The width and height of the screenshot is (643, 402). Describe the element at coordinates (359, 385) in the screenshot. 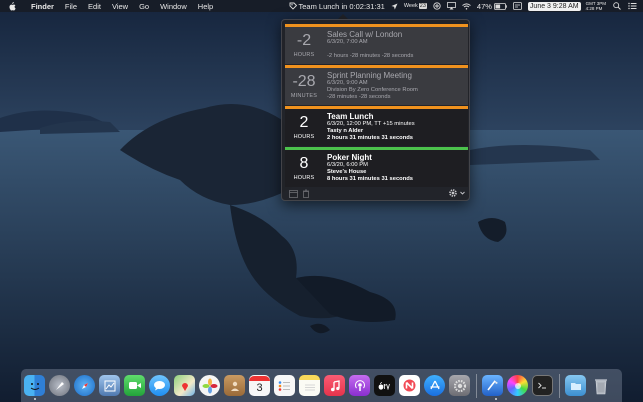

I see `podcasts-icon` at that location.